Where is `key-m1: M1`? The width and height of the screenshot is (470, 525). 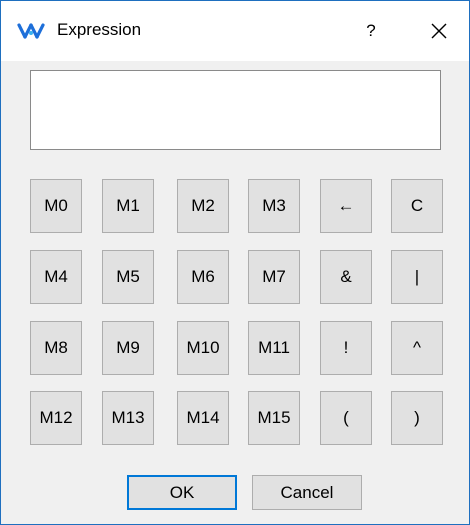
key-m1: M1 is located at coordinates (128, 206).